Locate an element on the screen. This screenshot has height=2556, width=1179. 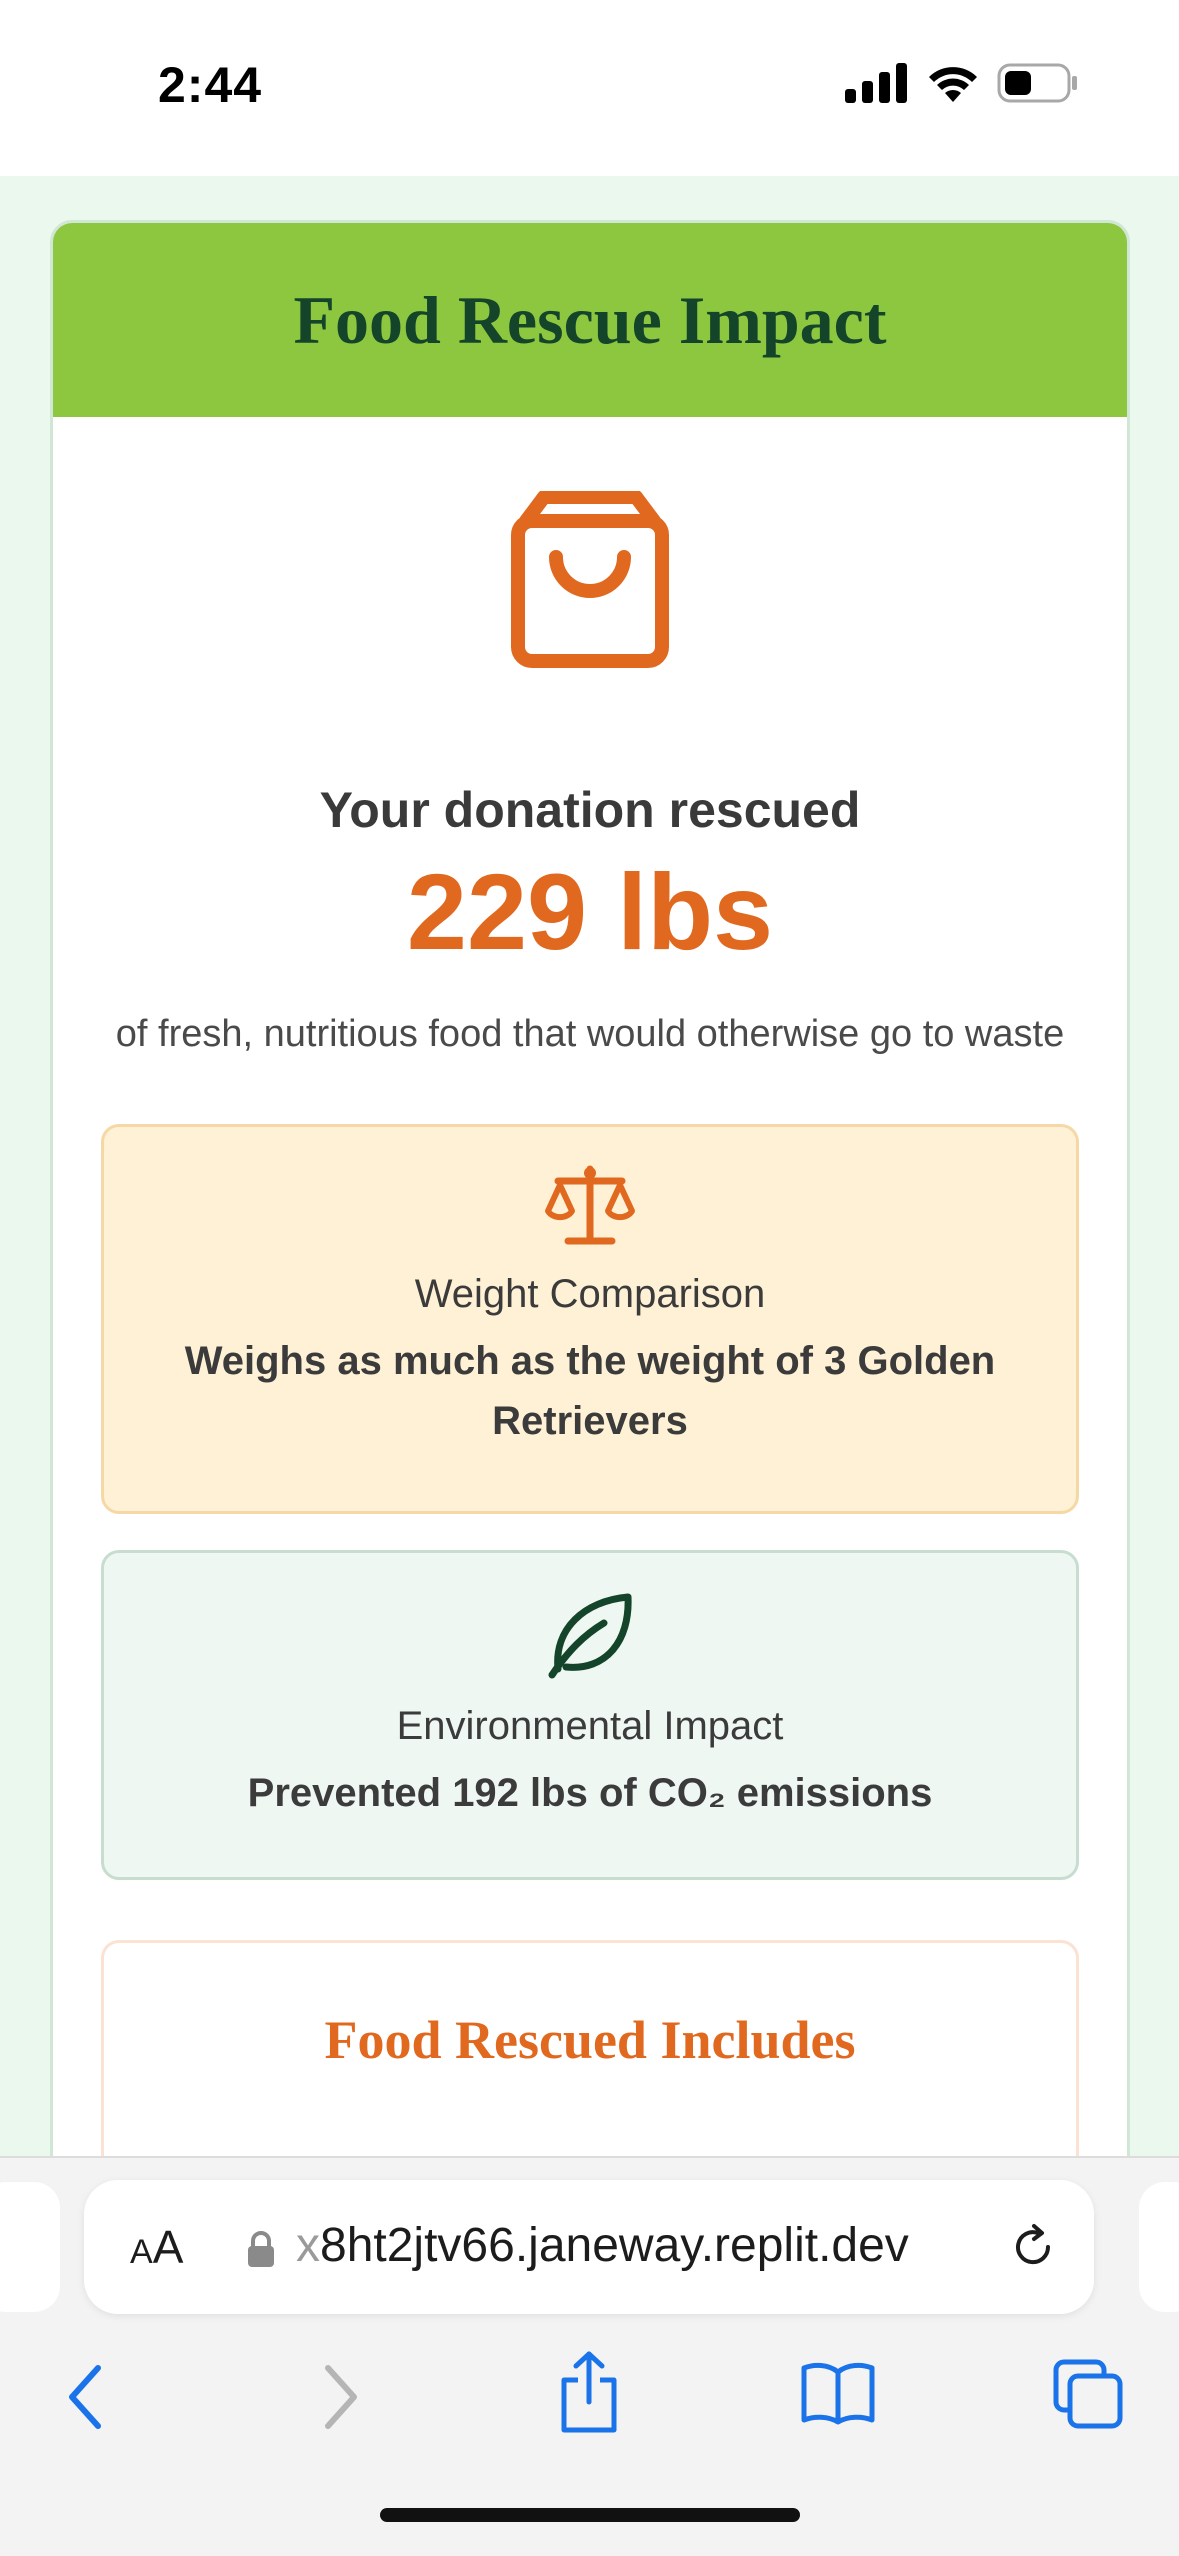
card-header: Food Rescue Impact is located at coordinates (590, 320).